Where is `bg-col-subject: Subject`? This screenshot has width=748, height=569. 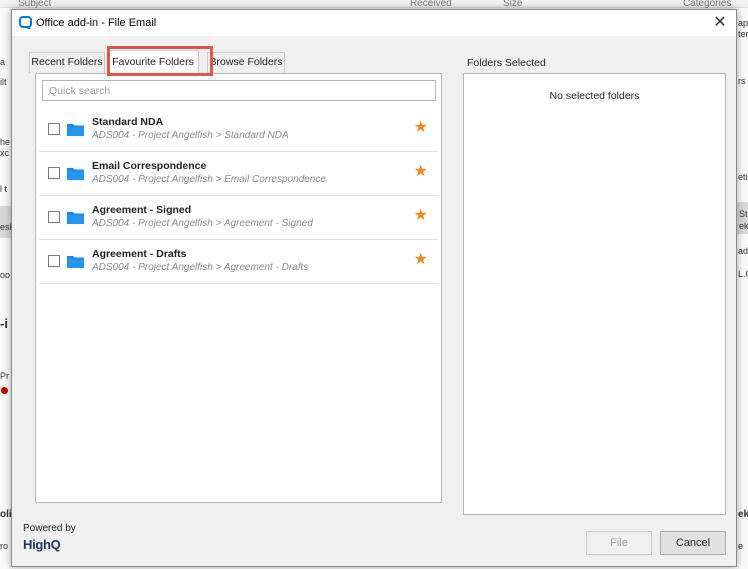 bg-col-subject: Subject is located at coordinates (35, 4).